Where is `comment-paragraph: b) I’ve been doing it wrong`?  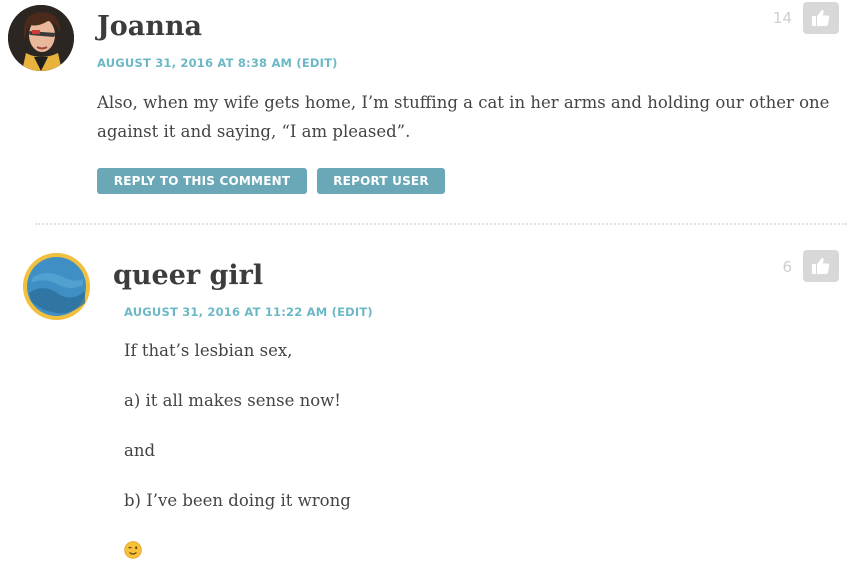
comment-paragraph: b) I’ve been doing it wrong is located at coordinates (237, 500).